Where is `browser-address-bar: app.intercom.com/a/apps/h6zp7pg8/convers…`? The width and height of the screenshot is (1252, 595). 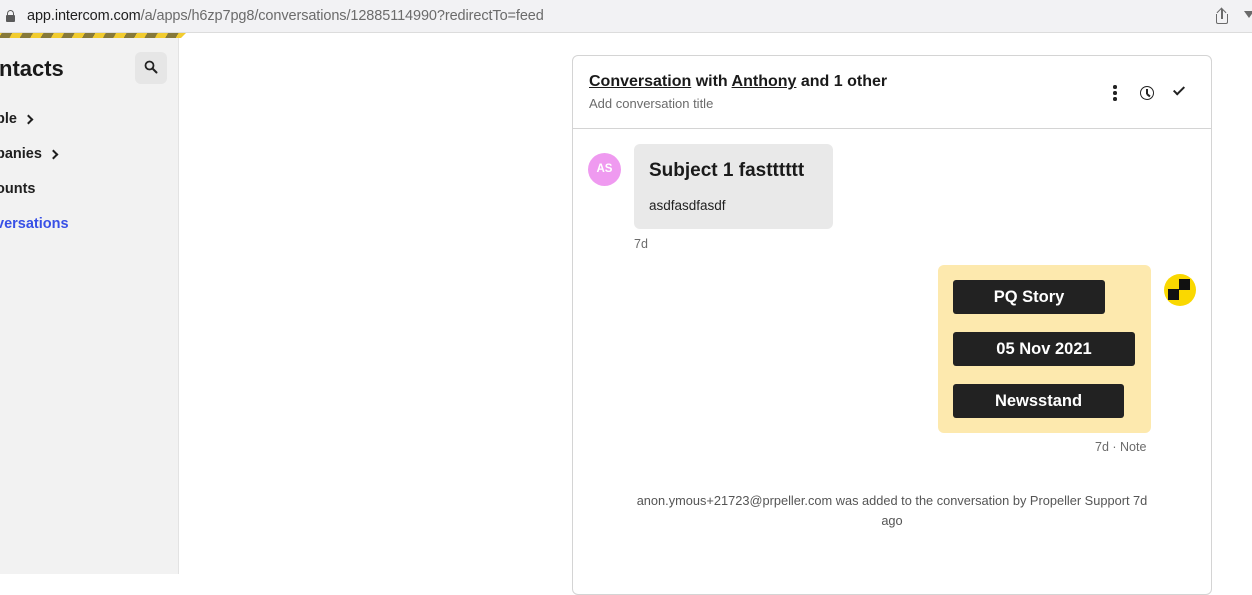 browser-address-bar: app.intercom.com/a/apps/h6zp7pg8/convers… is located at coordinates (626, 16).